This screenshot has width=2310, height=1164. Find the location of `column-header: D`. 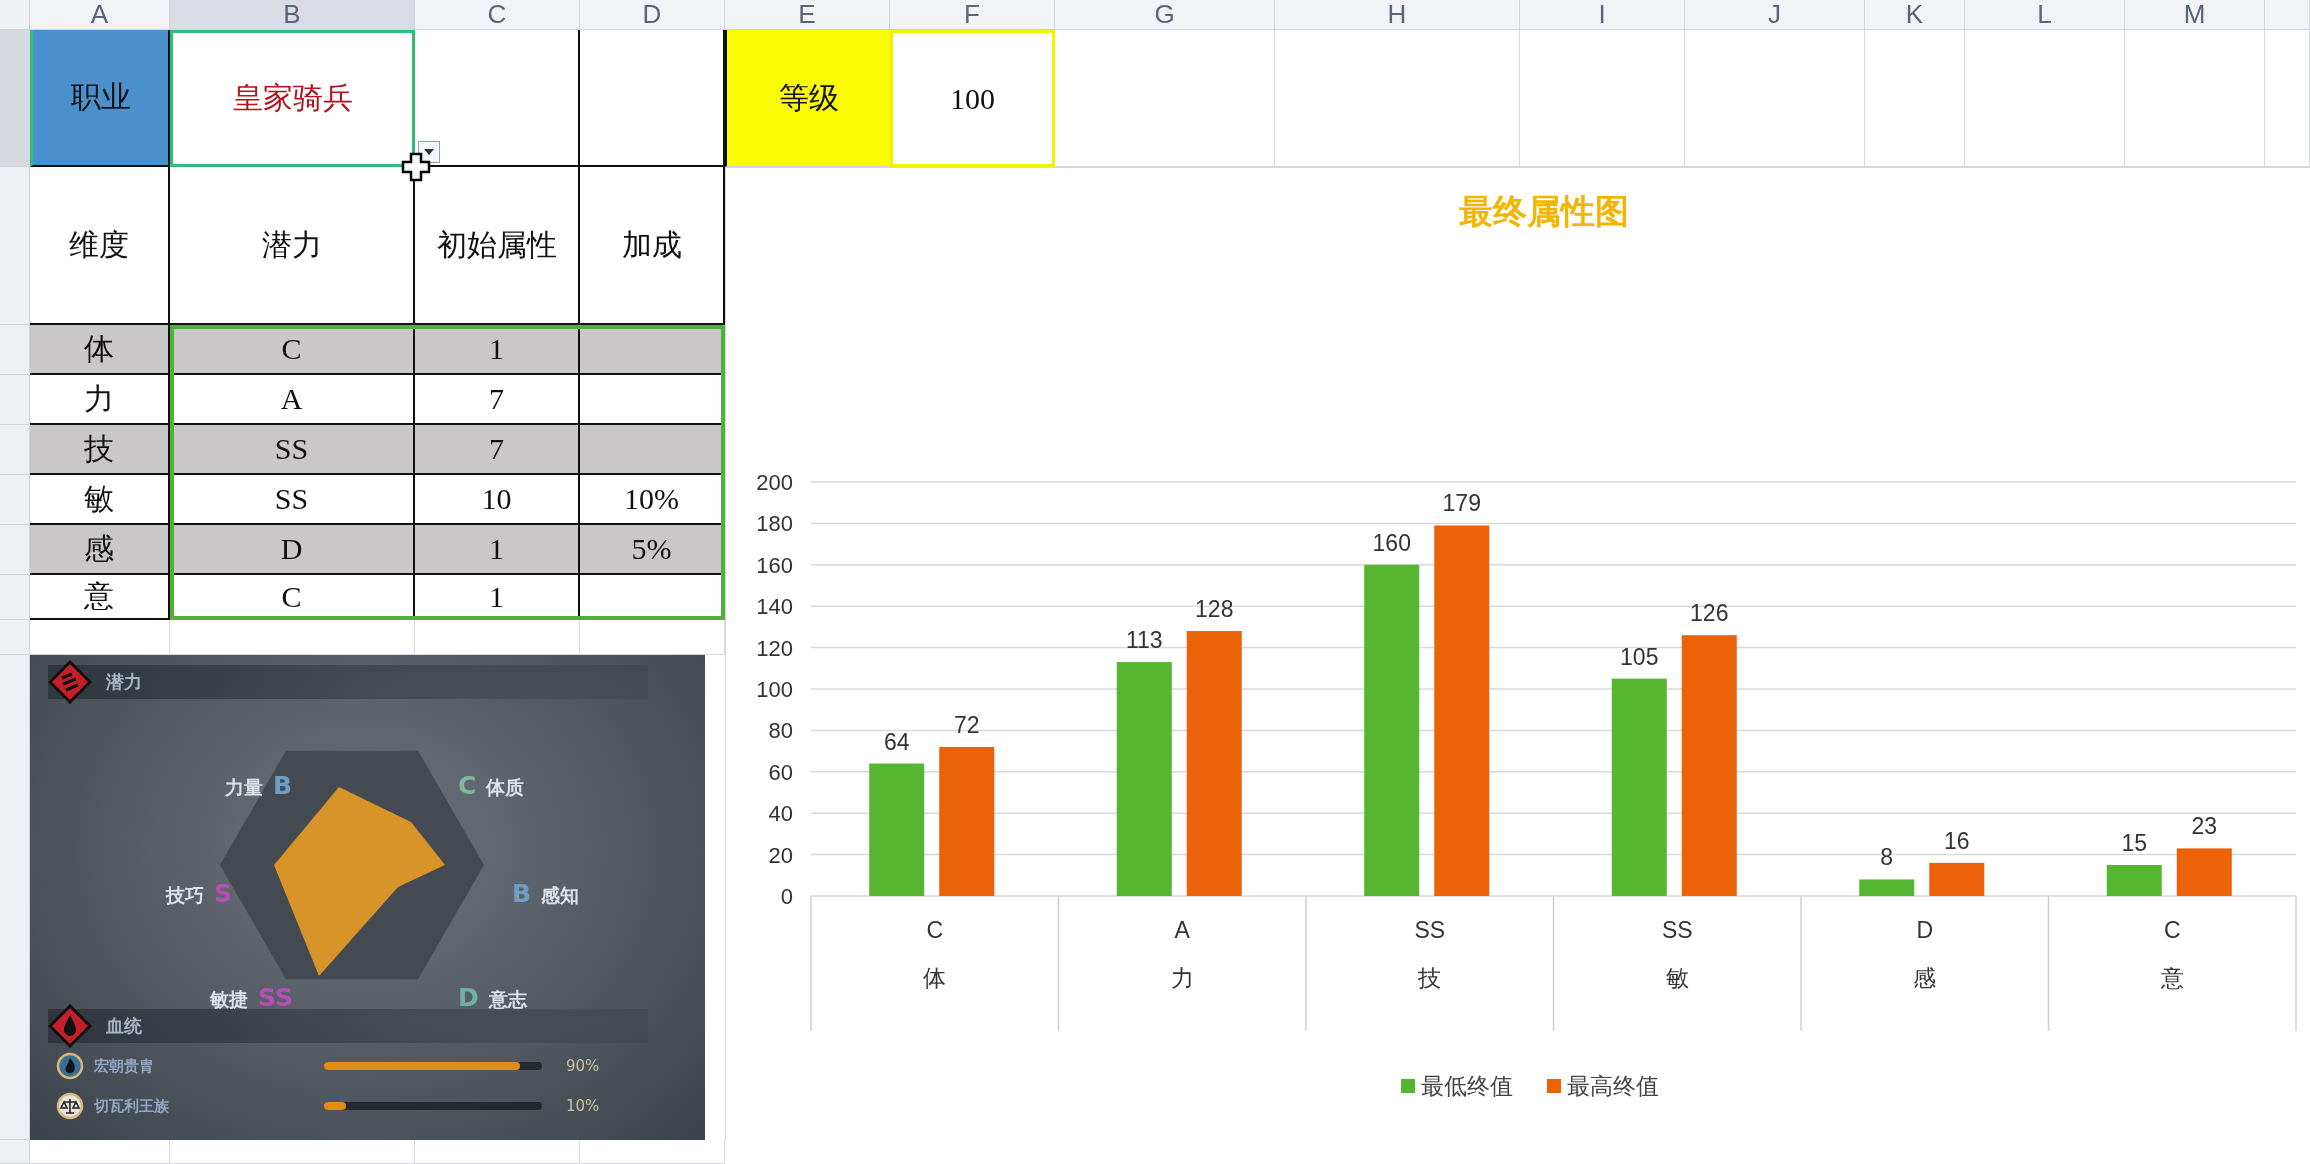

column-header: D is located at coordinates (652, 15).